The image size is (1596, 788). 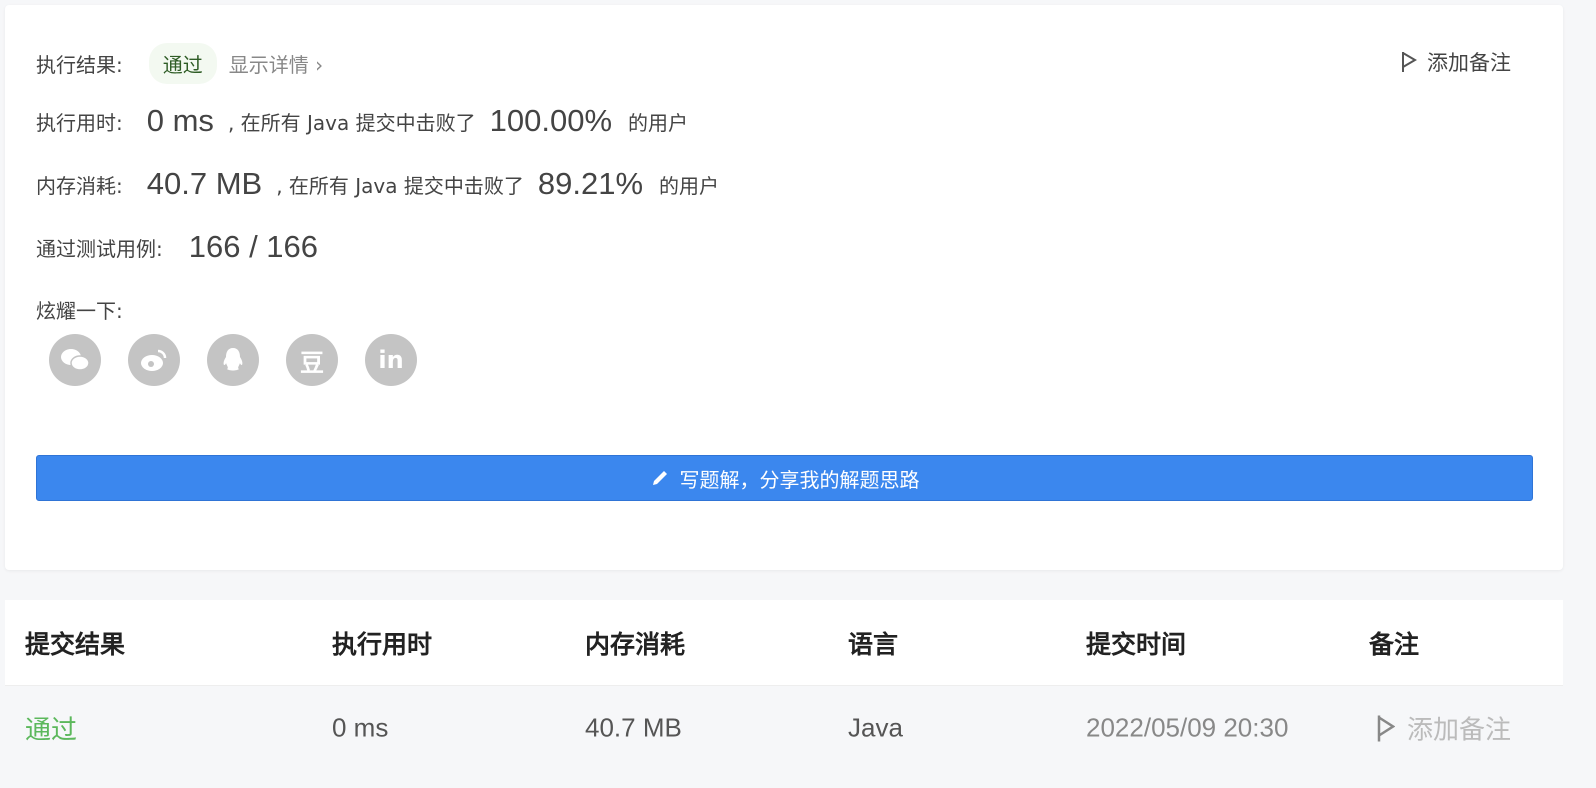 I want to click on weibo-icon, so click(x=154, y=360).